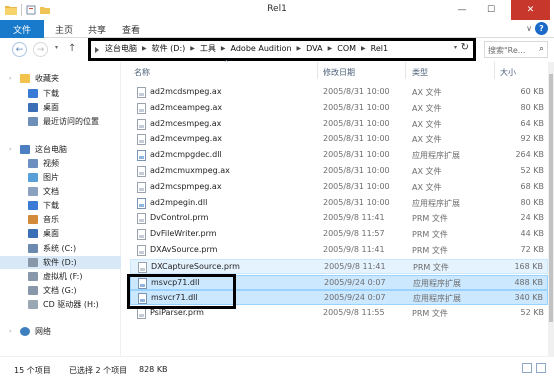 This screenshot has height=380, width=554. I want to click on details-view-icon, so click(527, 368).